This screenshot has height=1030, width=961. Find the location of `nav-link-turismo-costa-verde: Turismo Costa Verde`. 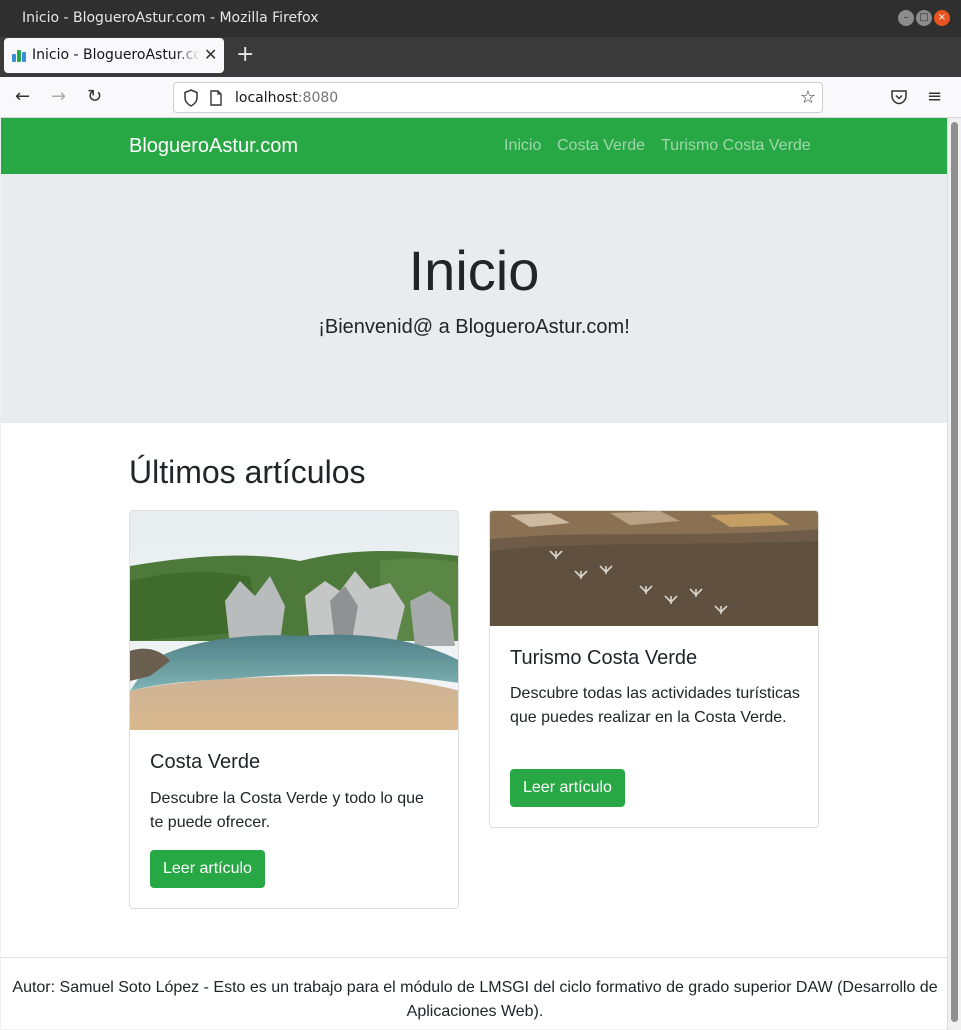

nav-link-turismo-costa-verde: Turismo Costa Verde is located at coordinates (736, 146).